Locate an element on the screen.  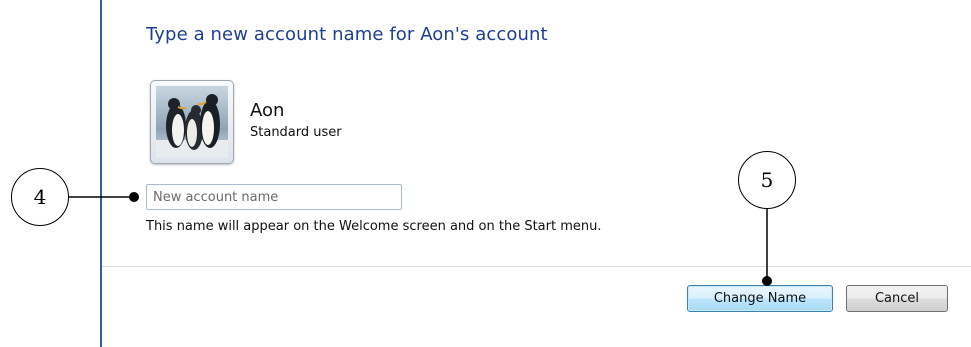
callout-5-dot is located at coordinates (767, 281).